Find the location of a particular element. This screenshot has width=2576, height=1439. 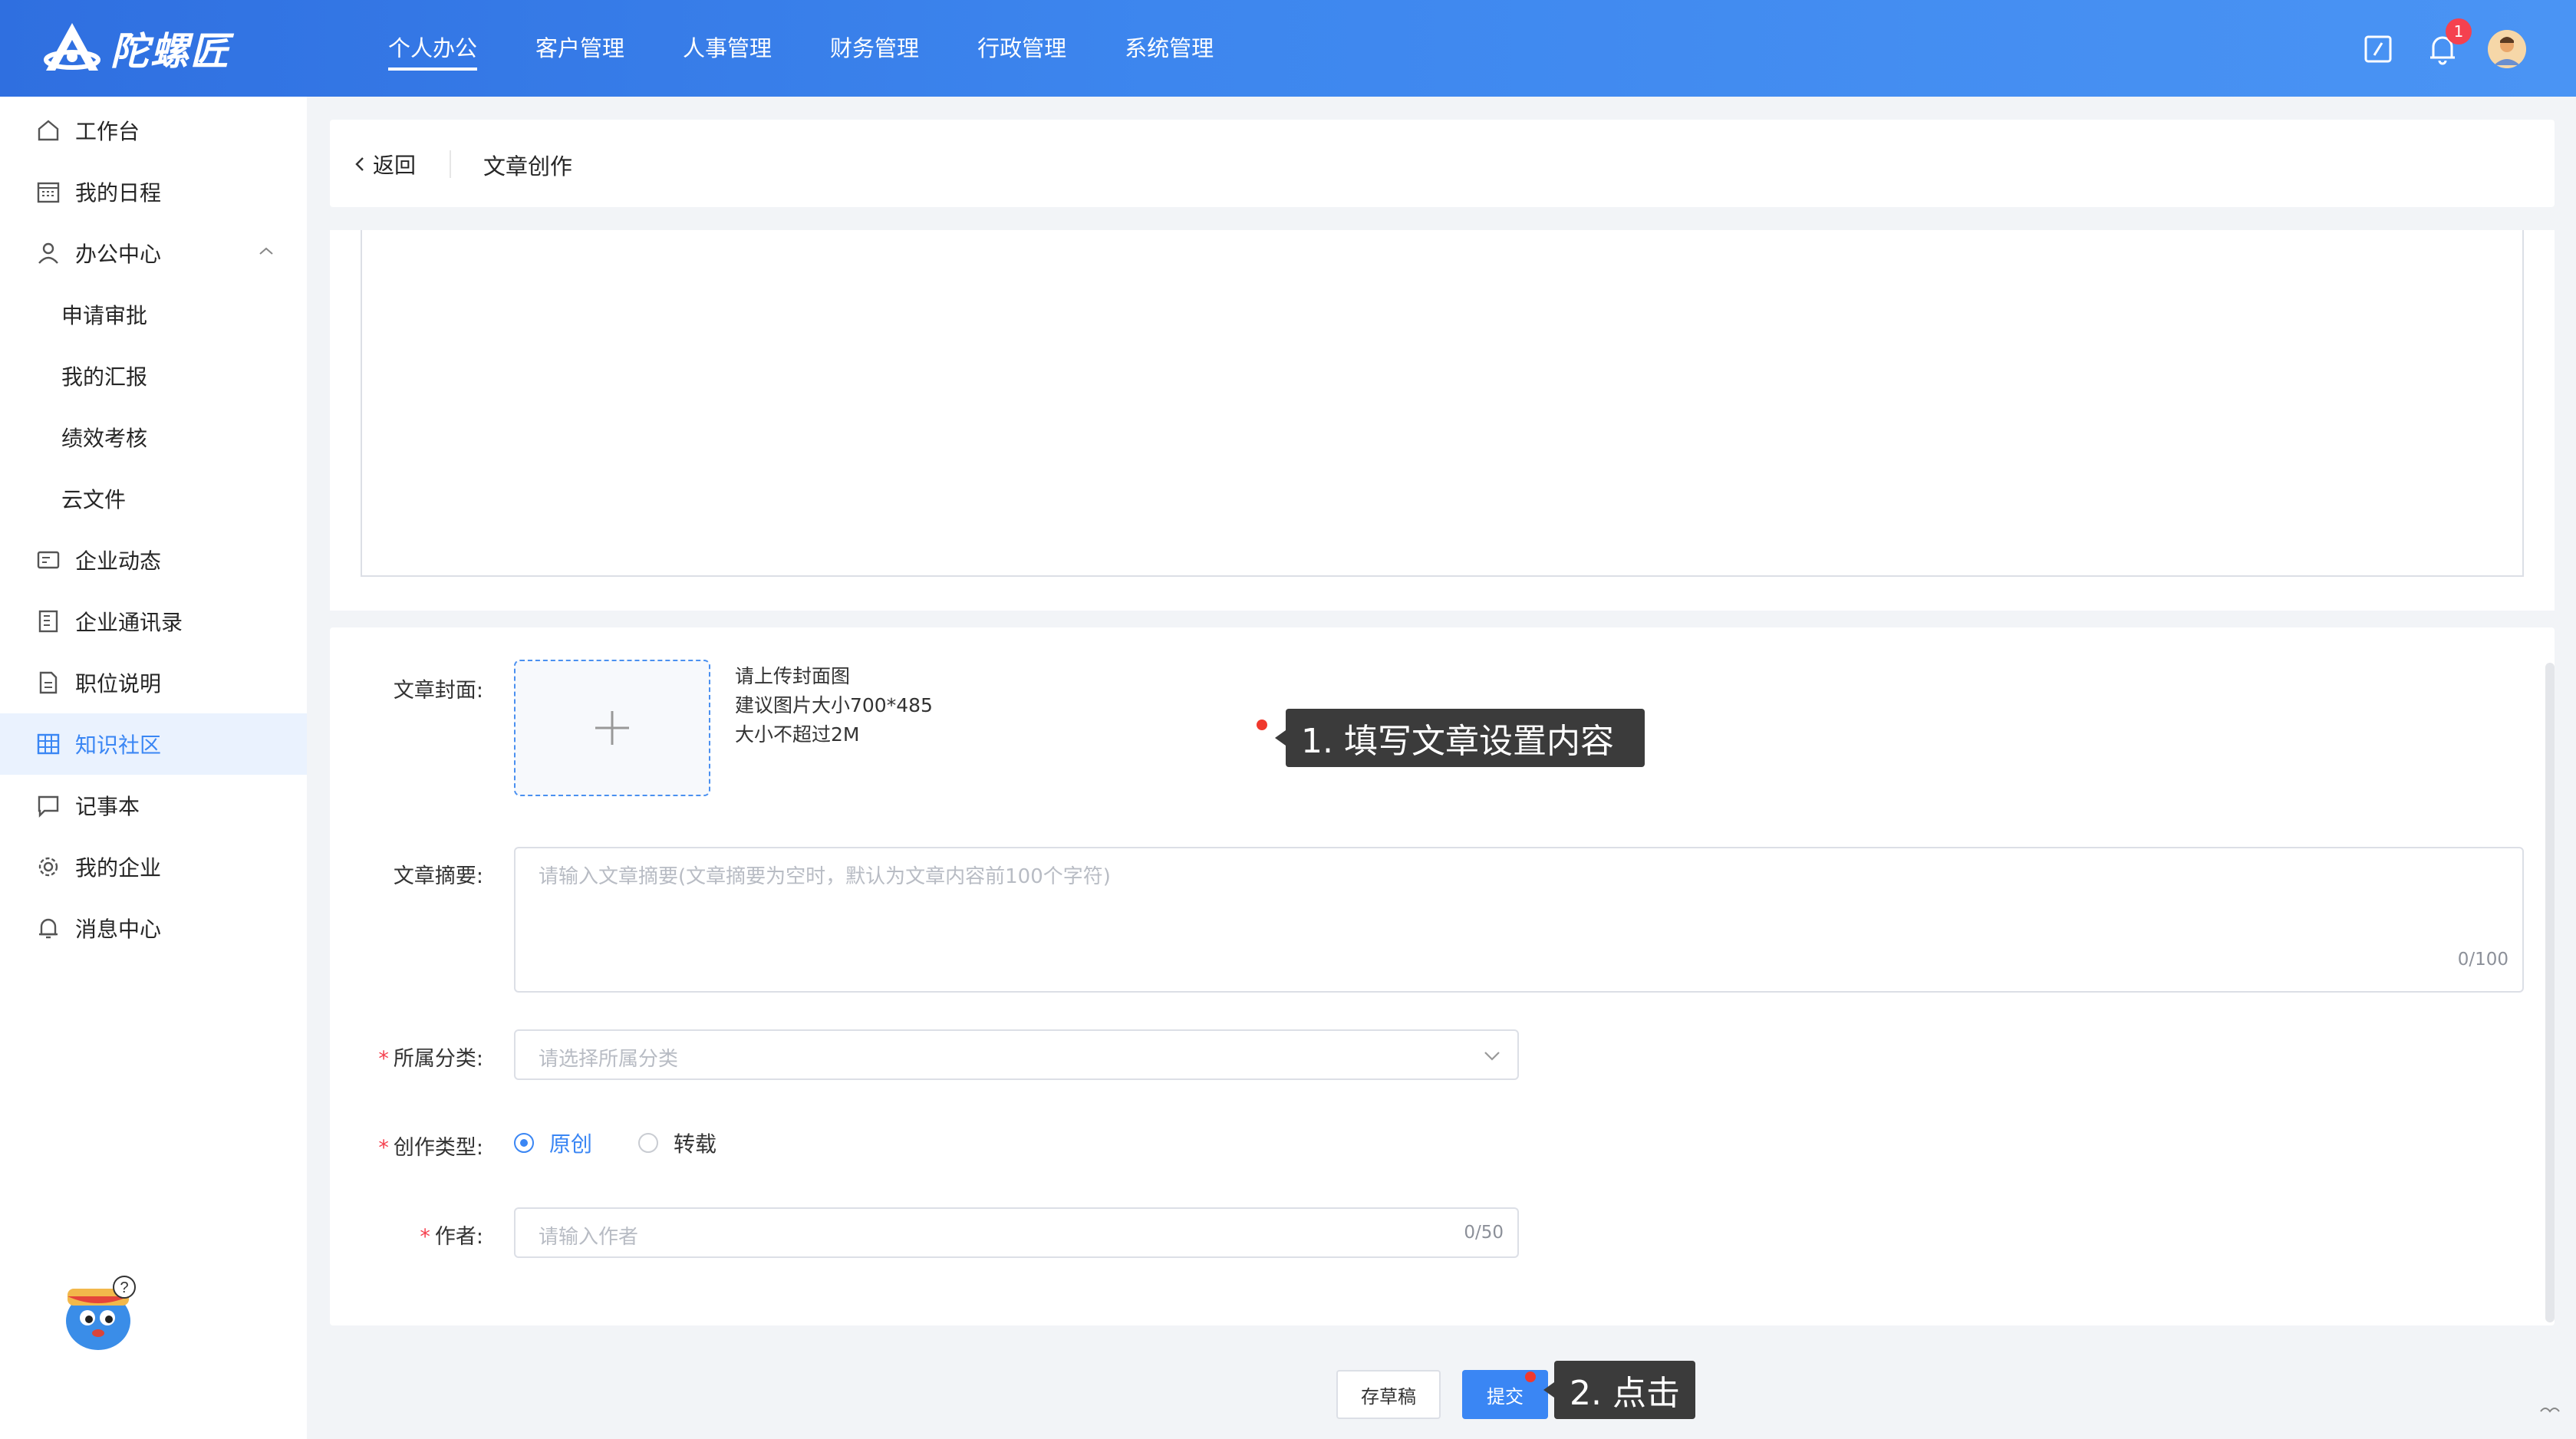

sidebar-item-messages: 消息中心 is located at coordinates (153, 928).